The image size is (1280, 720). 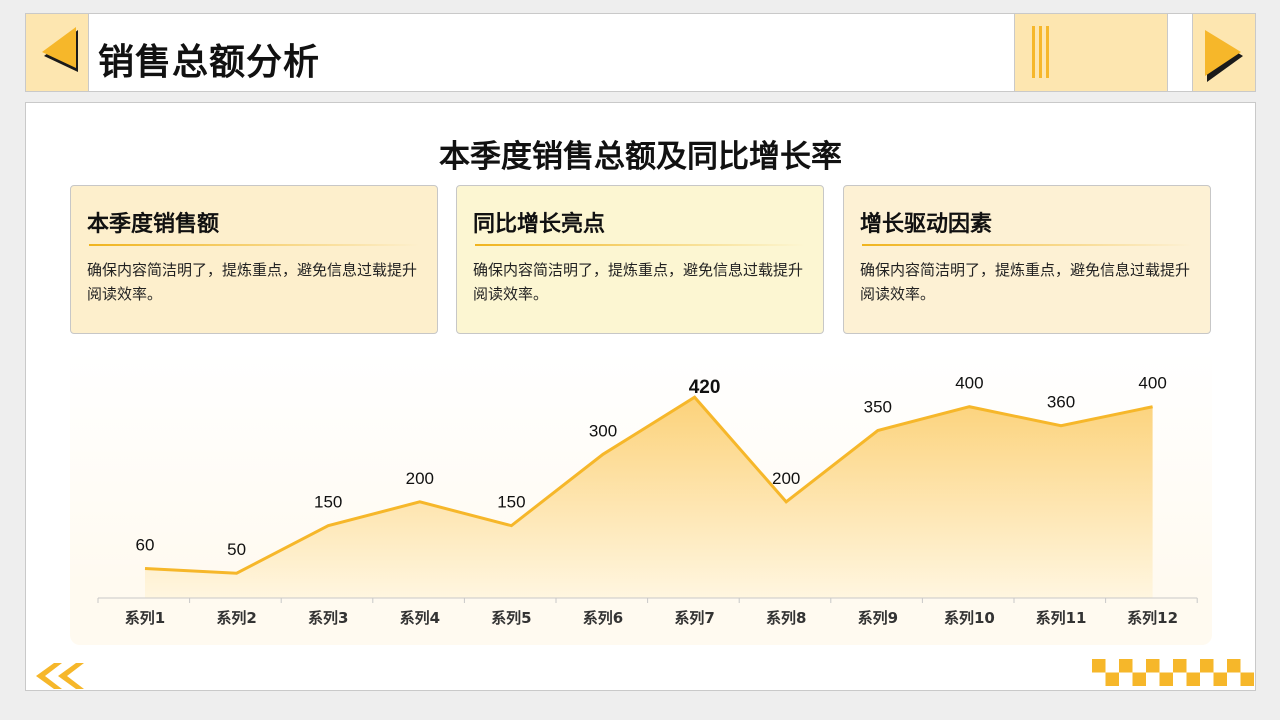 I want to click on x-tick-label: 系列1, so click(x=145, y=618).